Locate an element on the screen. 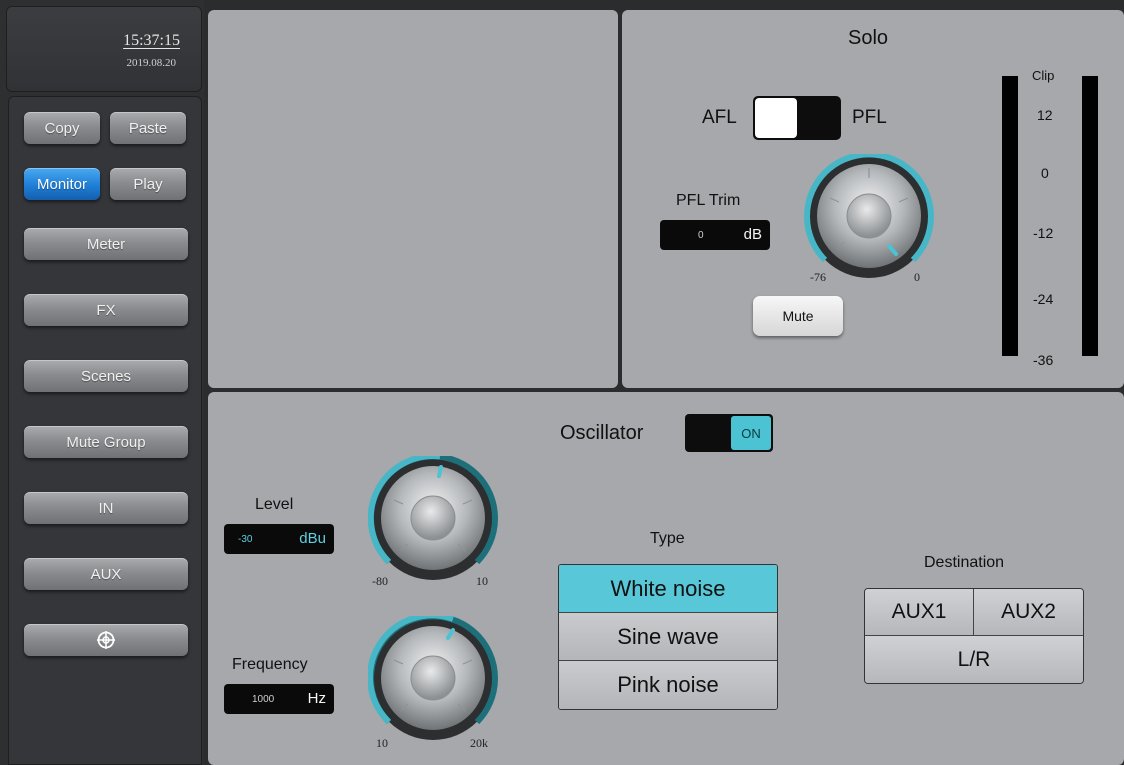  frequency-unit: Hz is located at coordinates (316, 698).